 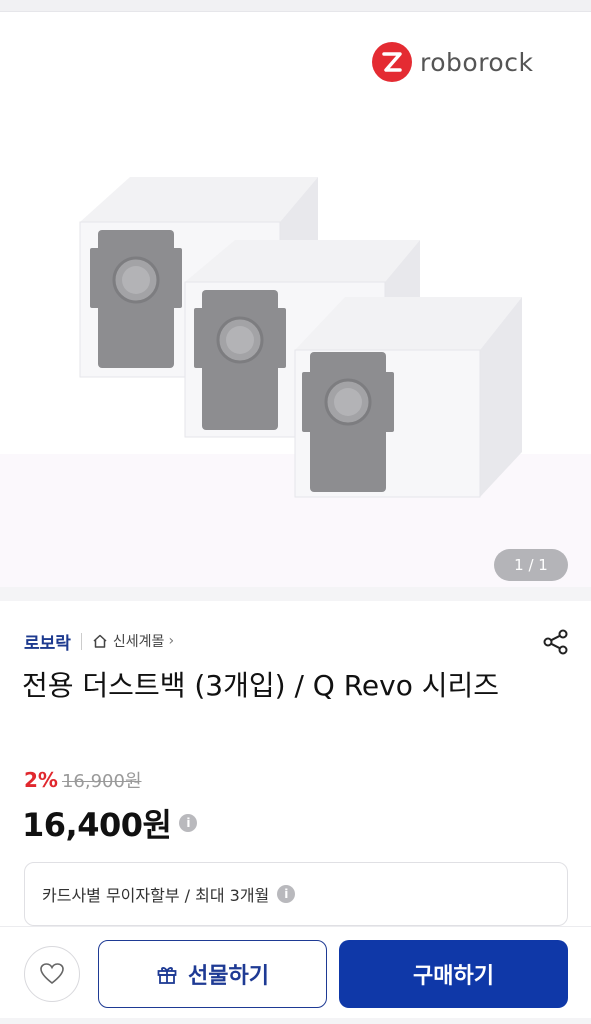 I want to click on gift-label: 선물하기, so click(x=228, y=976).